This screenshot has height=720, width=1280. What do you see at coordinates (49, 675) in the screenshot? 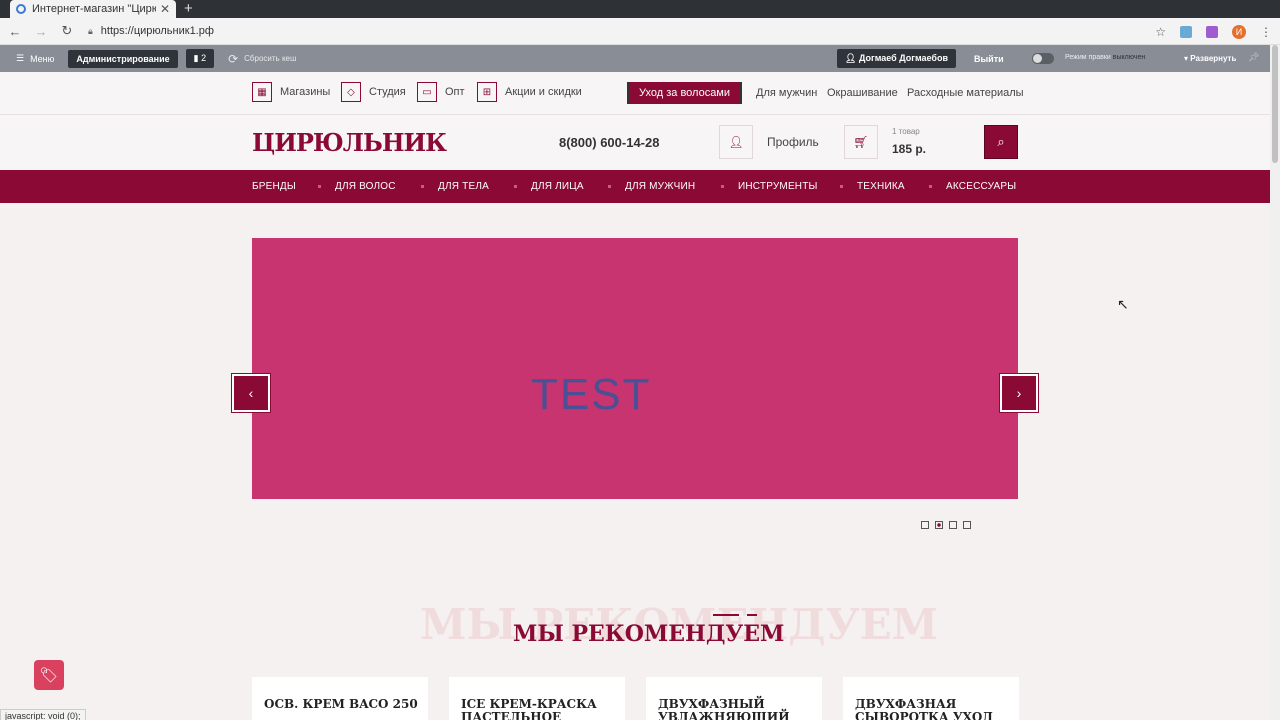
I see `discount-tag-icon: 🏷︎` at bounding box center [49, 675].